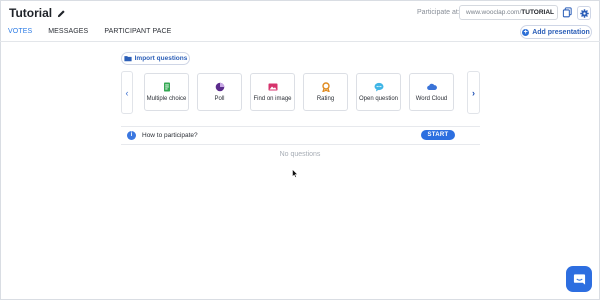  What do you see at coordinates (378, 87) in the screenshot?
I see `speech-bubble-icon` at bounding box center [378, 87].